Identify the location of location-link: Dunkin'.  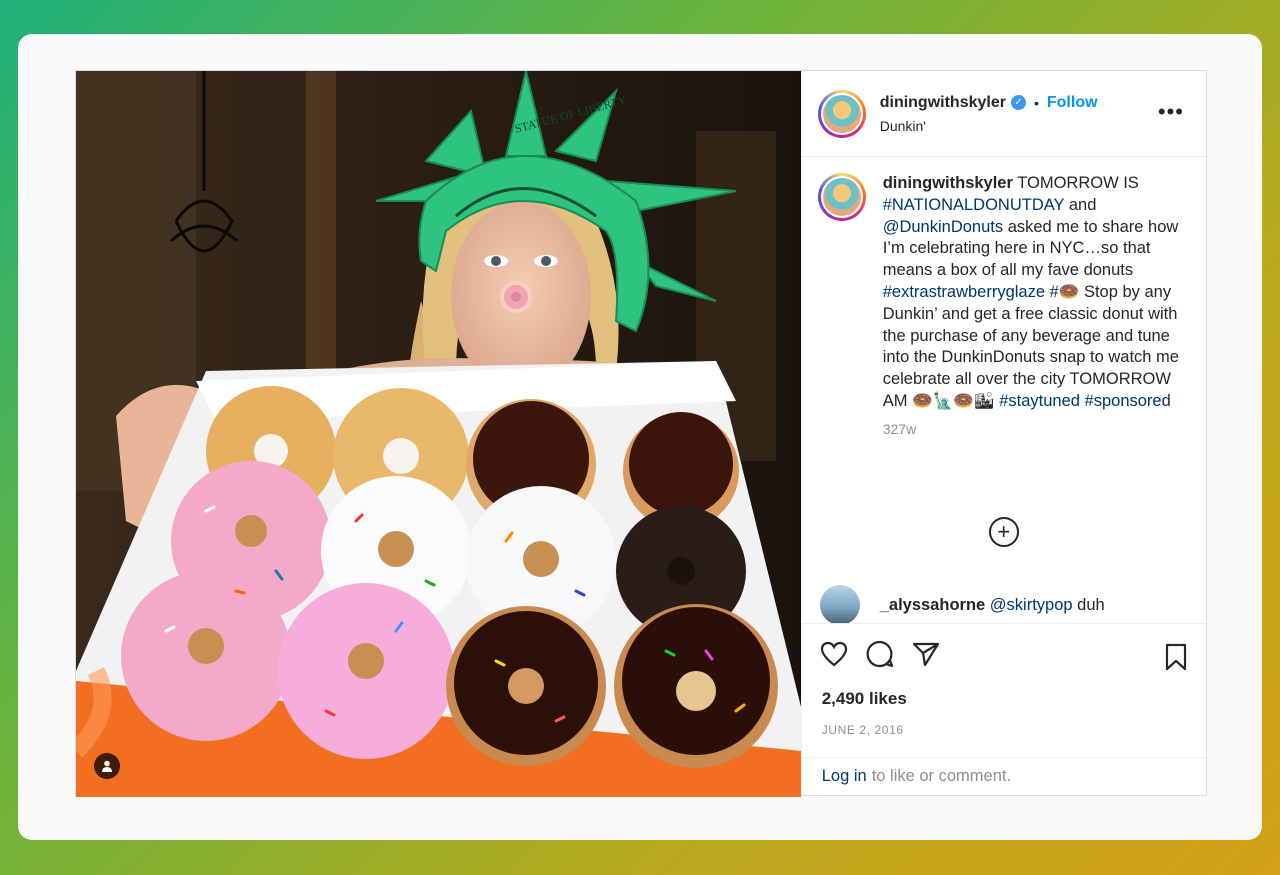
(989, 126).